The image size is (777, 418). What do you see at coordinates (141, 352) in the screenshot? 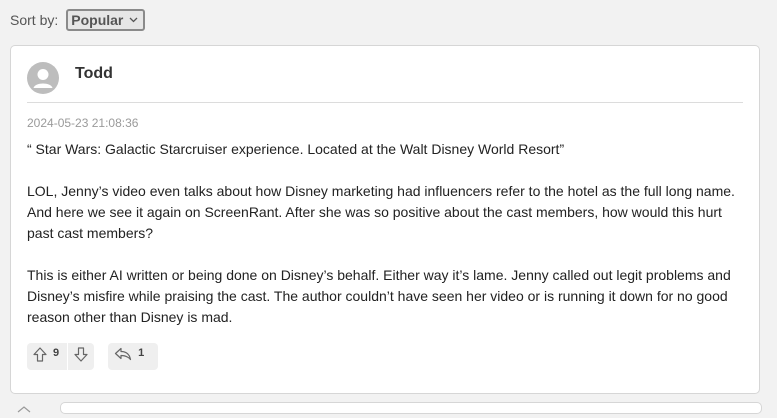
I see `reply-count: 1` at bounding box center [141, 352].